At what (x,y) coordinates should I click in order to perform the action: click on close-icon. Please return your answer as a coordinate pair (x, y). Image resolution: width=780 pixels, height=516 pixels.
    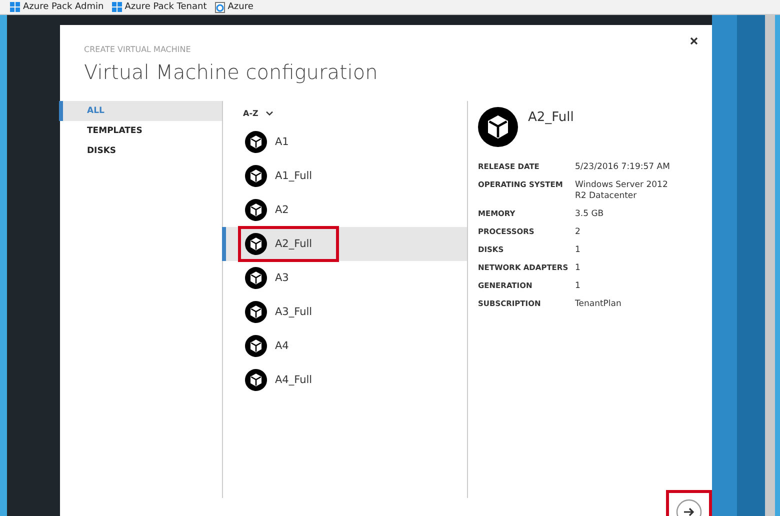
    Looking at the image, I should click on (694, 41).